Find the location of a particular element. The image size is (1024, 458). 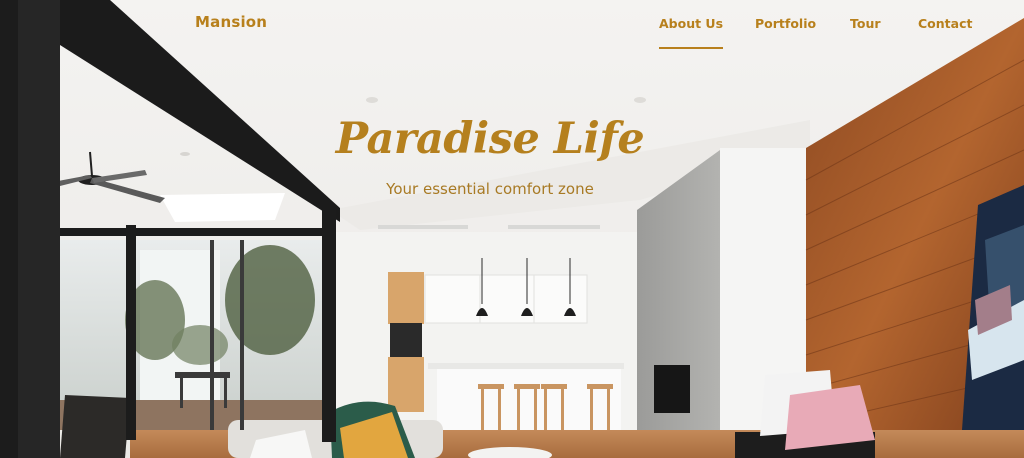

nav-portfolio: Portfolio is located at coordinates (785, 23).